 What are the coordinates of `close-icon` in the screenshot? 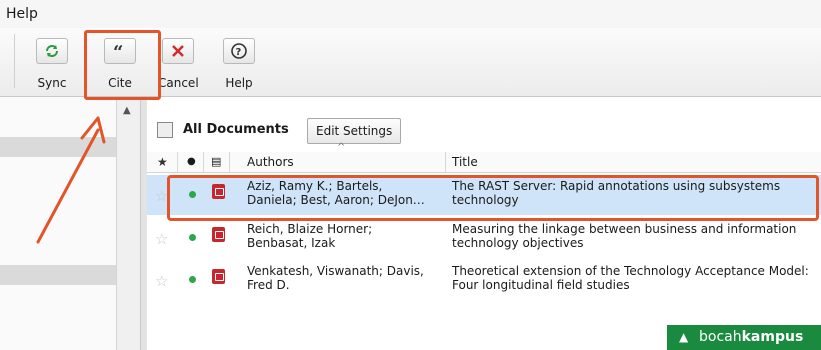 It's located at (178, 51).